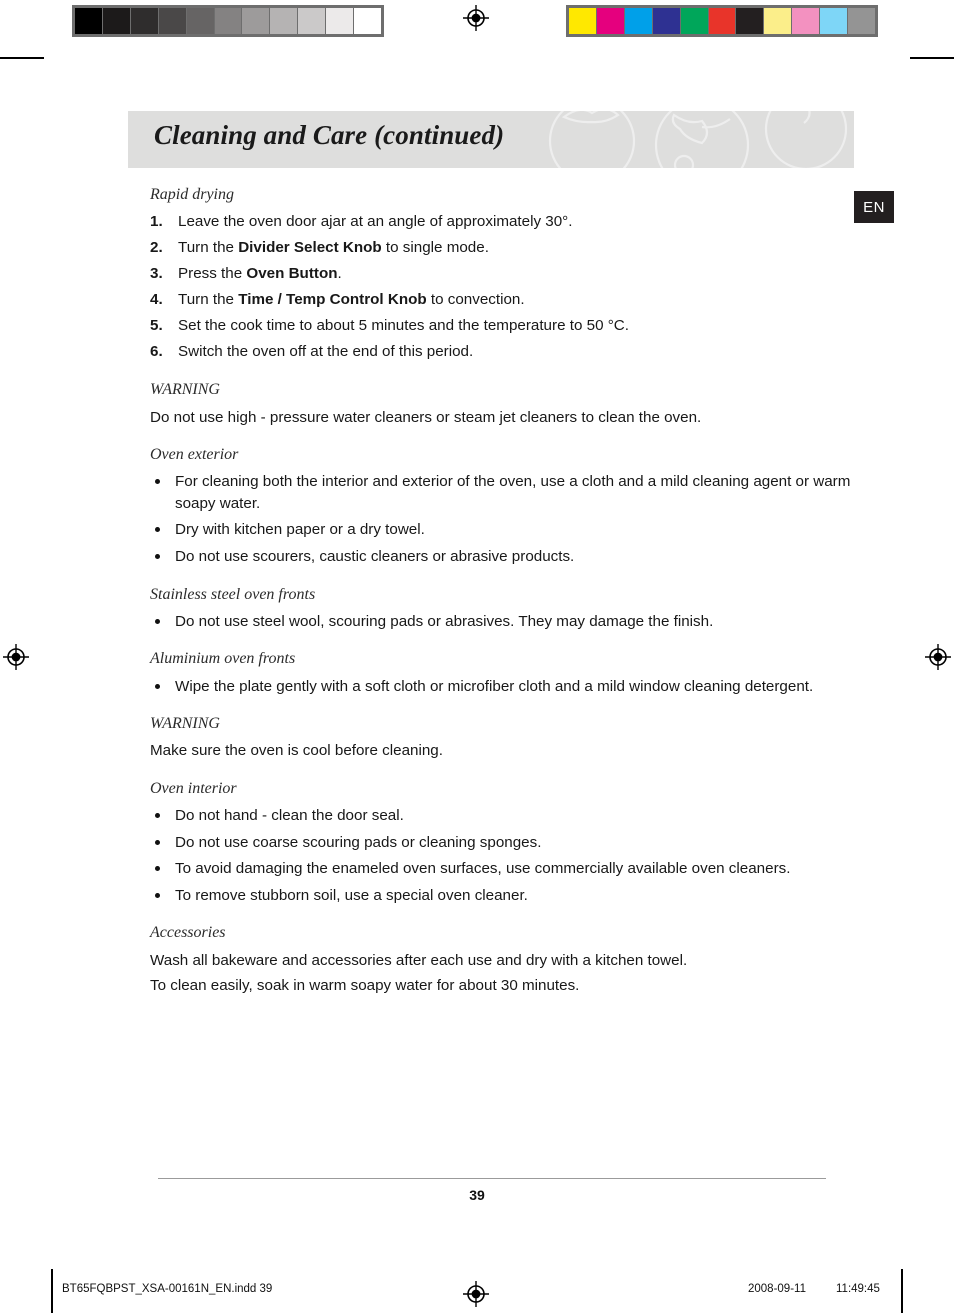 This screenshot has width=954, height=1313. I want to click on list-item: Dry with kitchen paper or a dry towel., so click(503, 530).